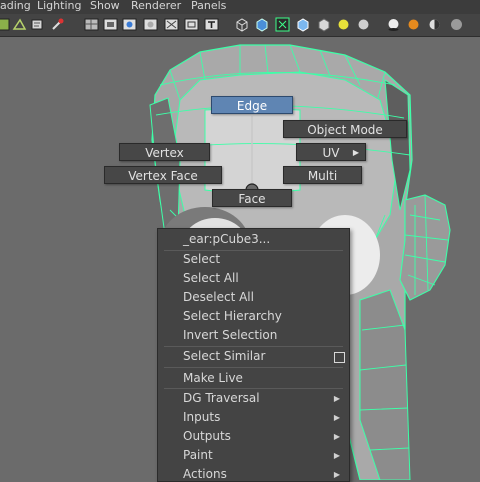 This screenshot has width=480, height=482. Describe the element at coordinates (156, 6) in the screenshot. I see `menu-renderer: Renderer` at that location.